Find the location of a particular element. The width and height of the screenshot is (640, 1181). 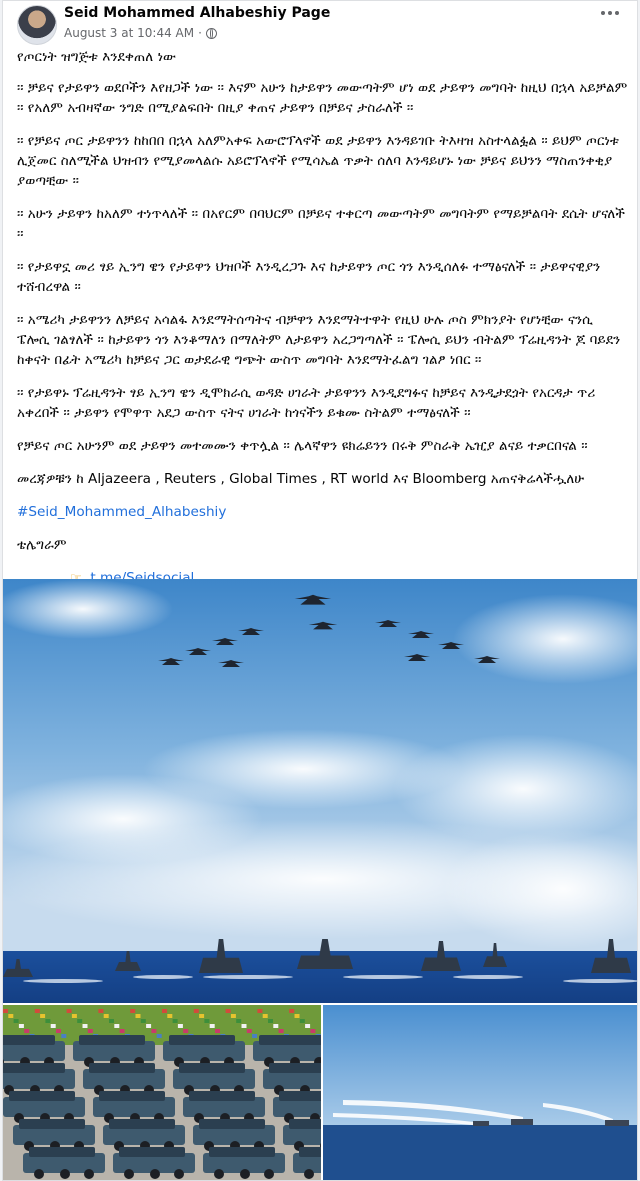

page-avatar is located at coordinates (37, 25).